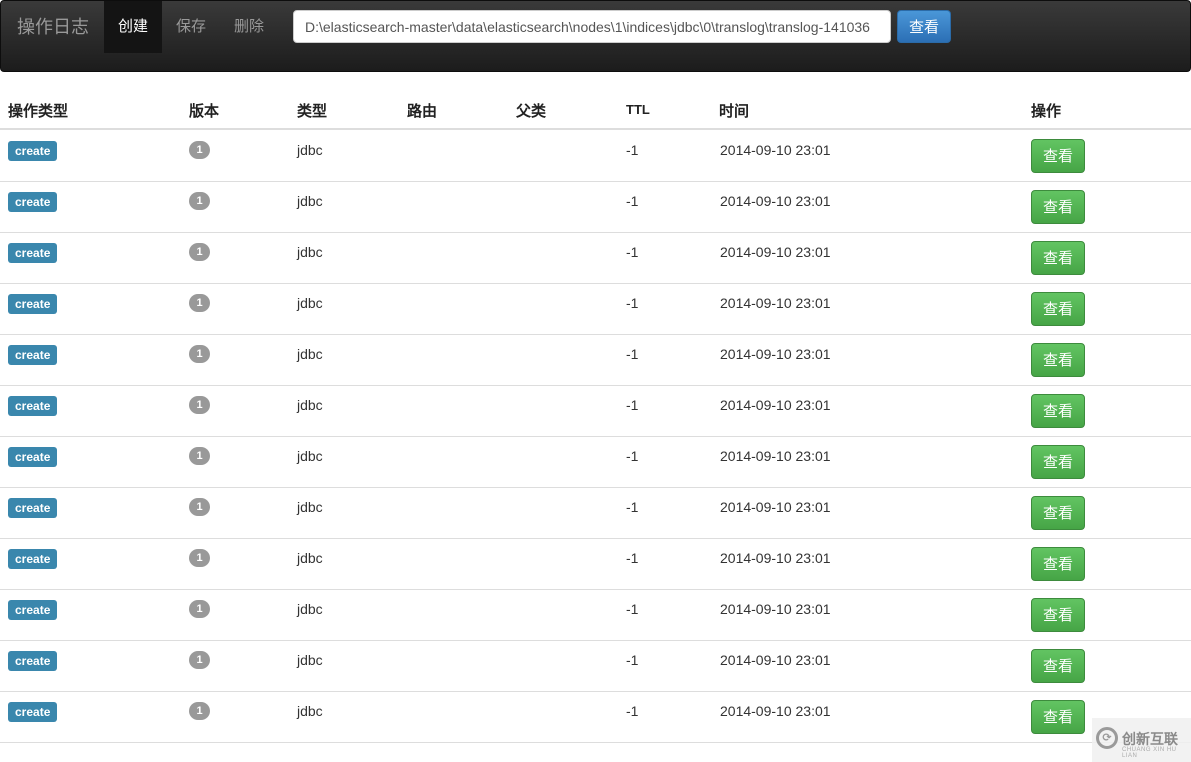 This screenshot has height=762, width=1191. Describe the element at coordinates (53, 27) in the screenshot. I see `navbar-brand: 操作日志` at that location.